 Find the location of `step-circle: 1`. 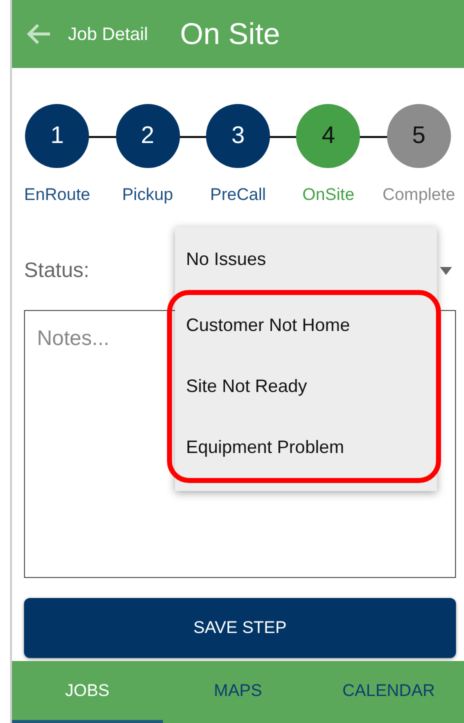

step-circle: 1 is located at coordinates (57, 136).